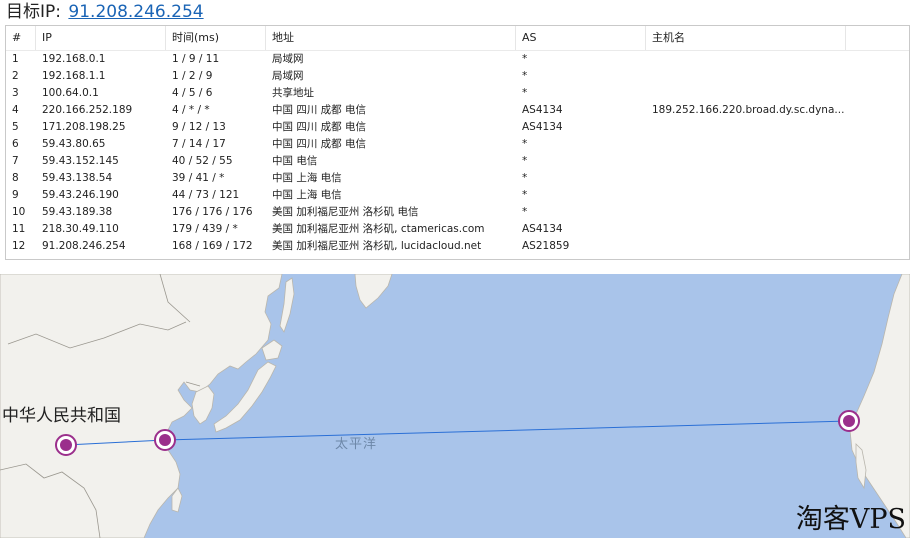  I want to click on cell-ip: 59.43.138.54, so click(77, 178).